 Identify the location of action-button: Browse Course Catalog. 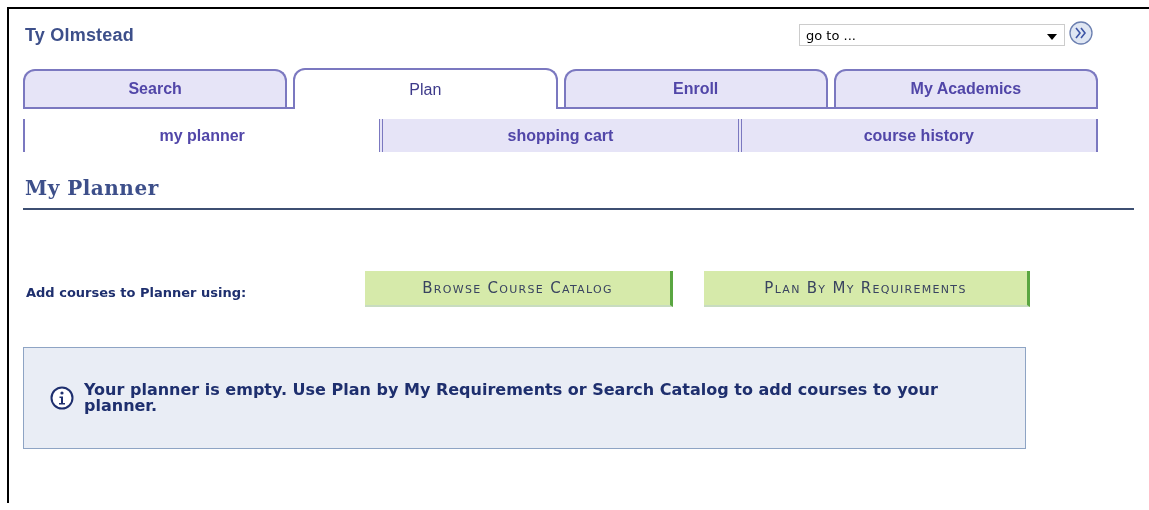
(519, 289).